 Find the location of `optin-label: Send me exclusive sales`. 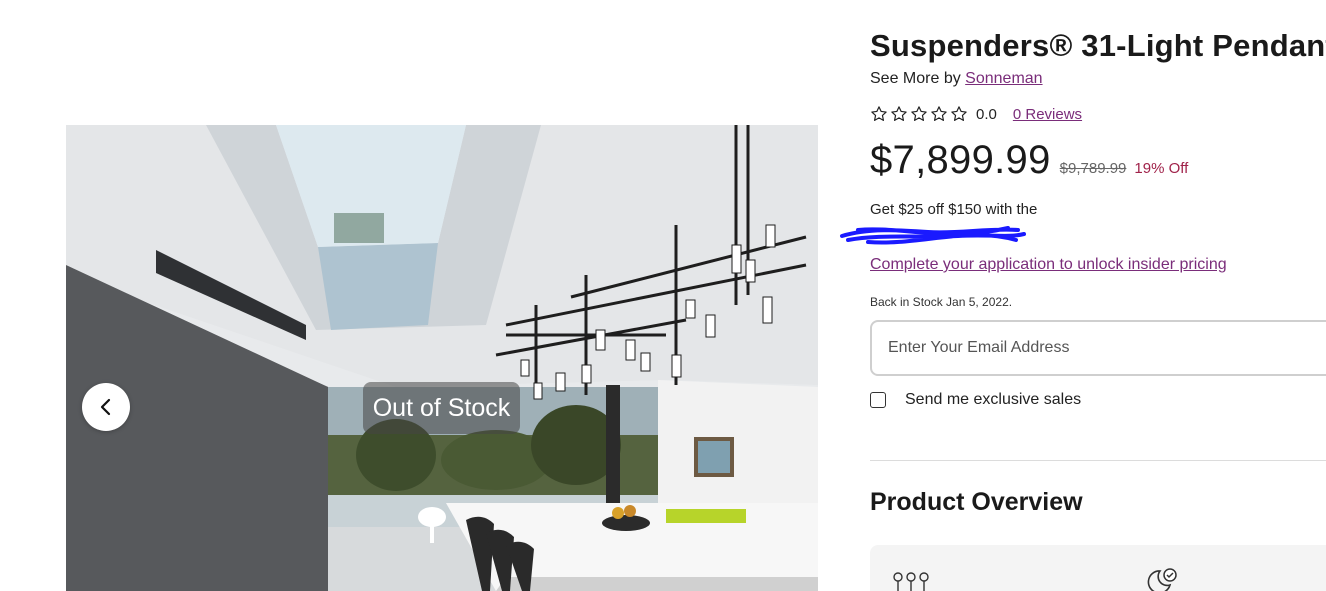

optin-label: Send me exclusive sales is located at coordinates (993, 399).